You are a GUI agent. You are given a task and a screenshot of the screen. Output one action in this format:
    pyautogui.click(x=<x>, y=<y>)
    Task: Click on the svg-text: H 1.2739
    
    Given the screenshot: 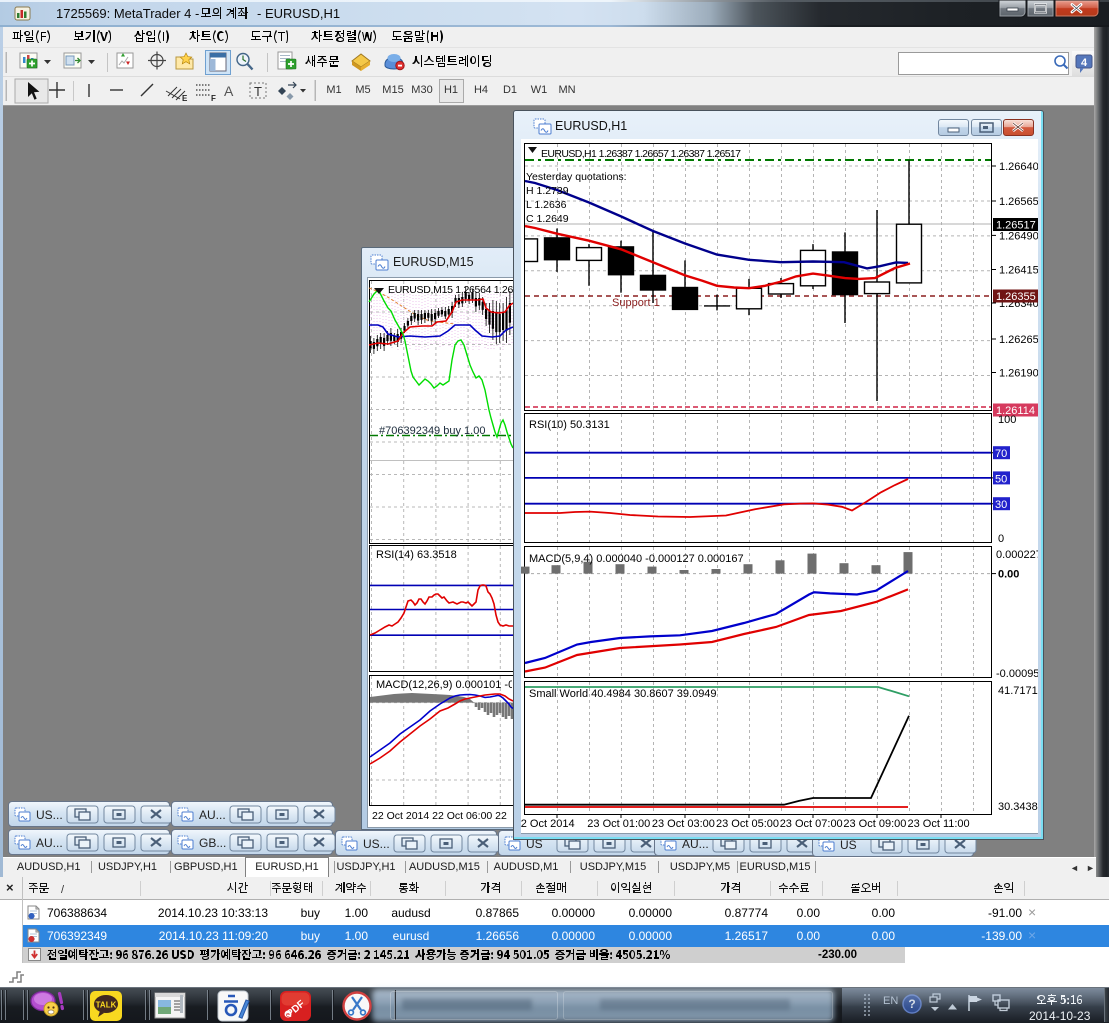 What is the action you would take?
    pyautogui.click(x=547, y=191)
    